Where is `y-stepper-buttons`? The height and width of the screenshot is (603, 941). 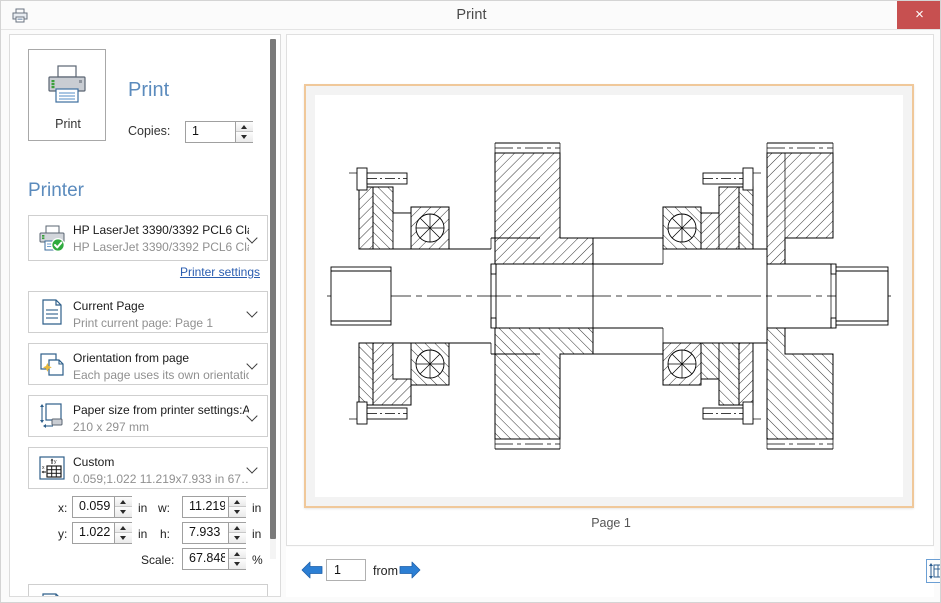
y-stepper-buttons is located at coordinates (123, 533).